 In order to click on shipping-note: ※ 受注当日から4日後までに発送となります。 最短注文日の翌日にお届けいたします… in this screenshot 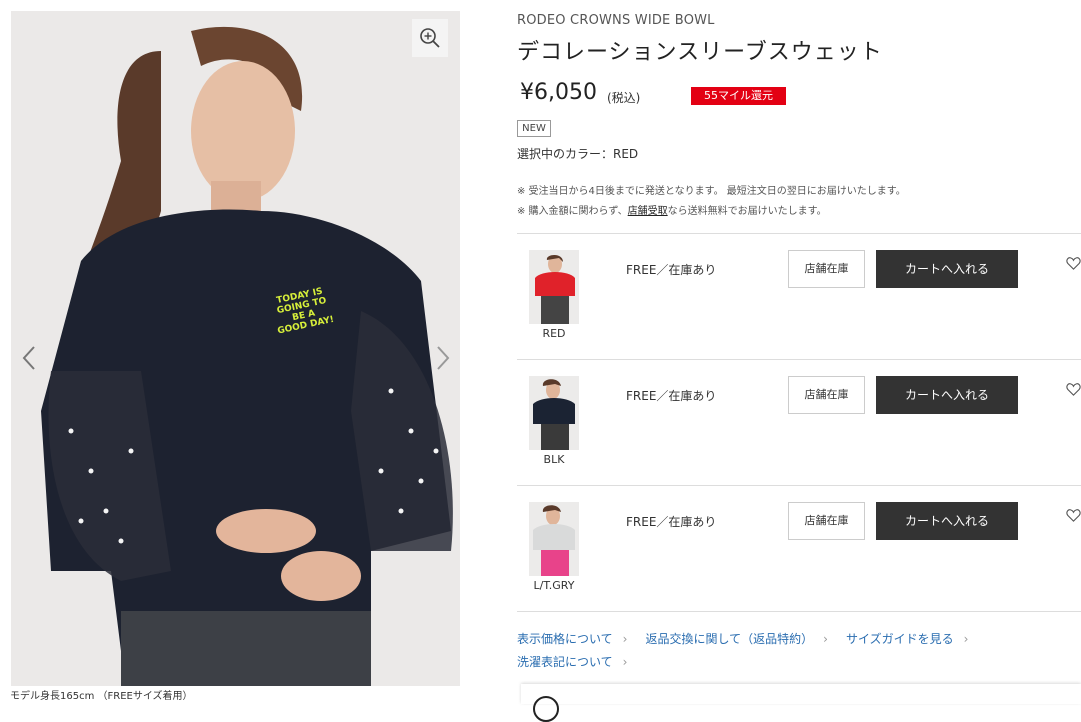, I will do `click(711, 191)`.